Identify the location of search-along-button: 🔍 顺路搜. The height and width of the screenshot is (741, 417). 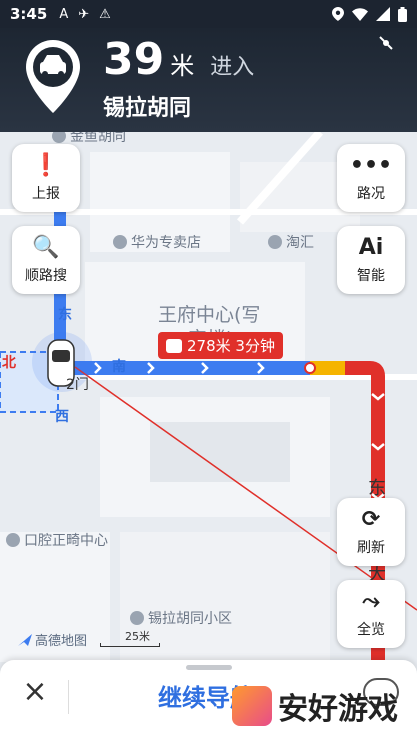
(46, 260).